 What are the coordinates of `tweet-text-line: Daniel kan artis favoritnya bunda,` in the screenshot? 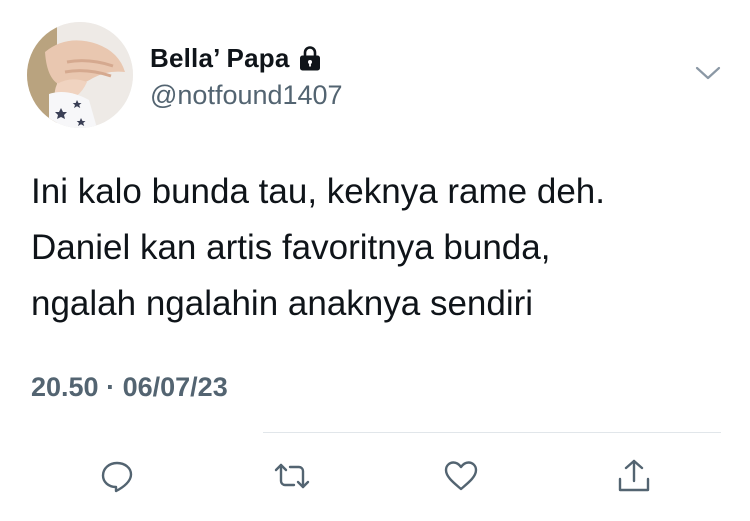 It's located at (291, 247).